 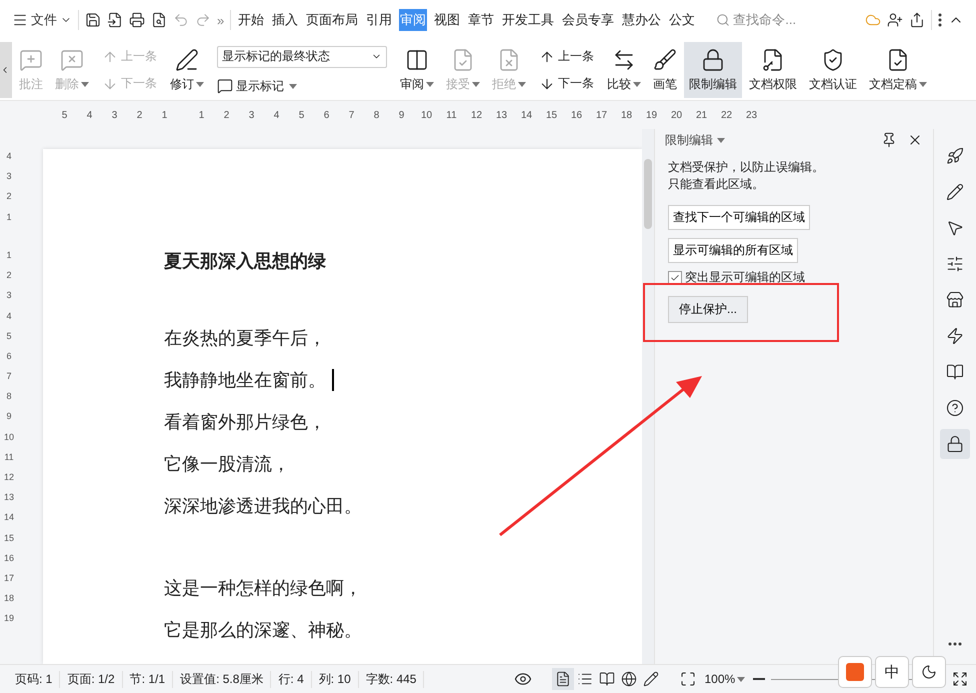 What do you see at coordinates (376, 115) in the screenshot?
I see `ruler-number: 8` at bounding box center [376, 115].